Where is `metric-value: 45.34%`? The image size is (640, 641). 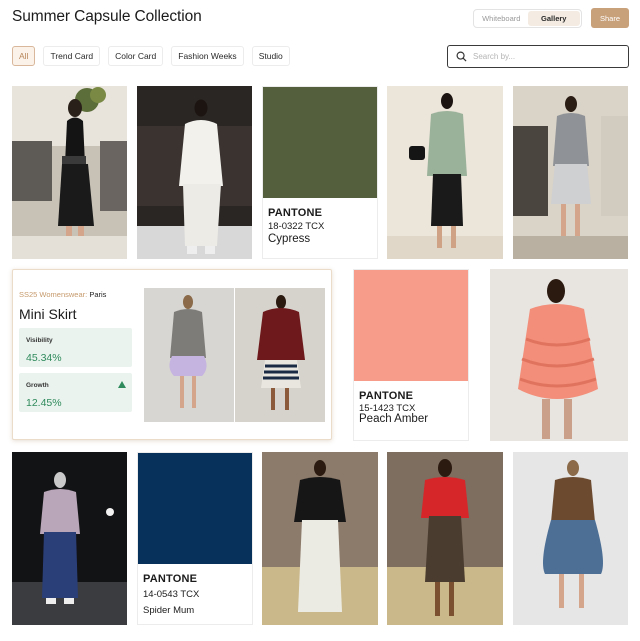 metric-value: 45.34% is located at coordinates (44, 358).